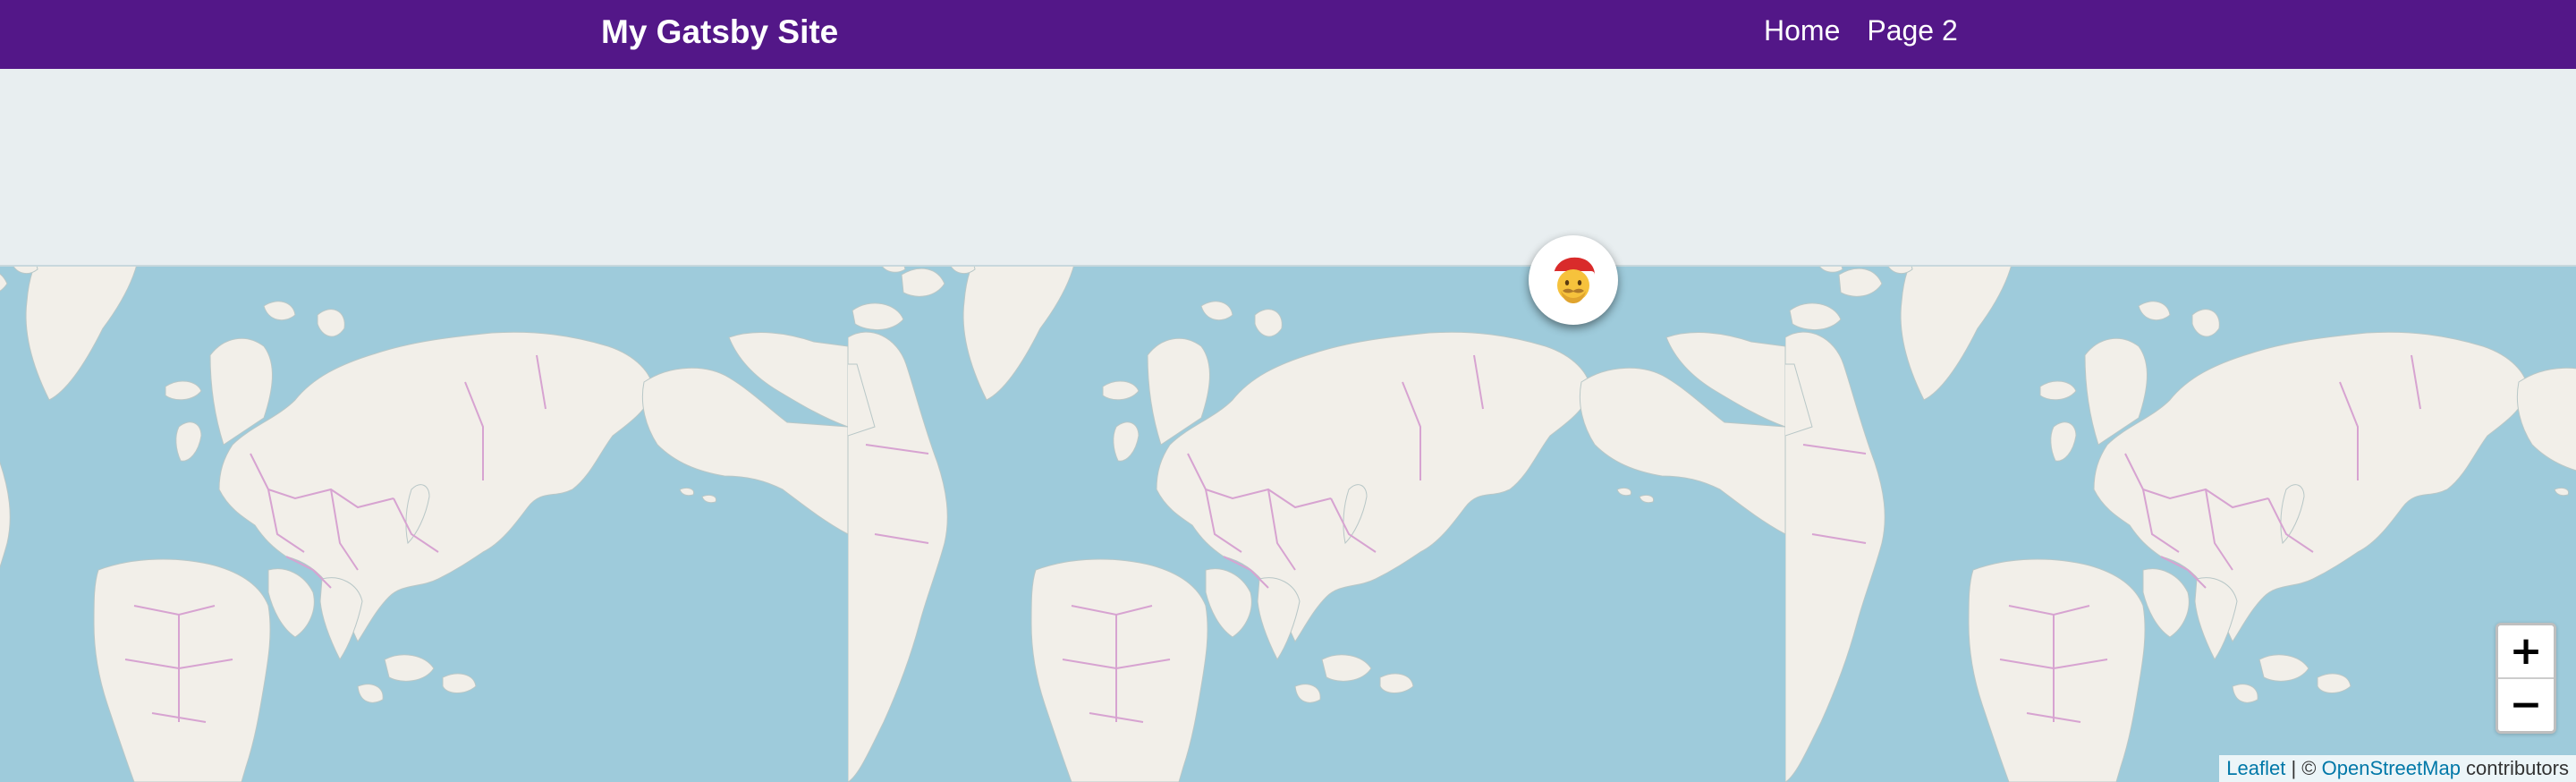 This screenshot has height=782, width=2576. I want to click on nav-link-page-2: Page 2, so click(1912, 30).